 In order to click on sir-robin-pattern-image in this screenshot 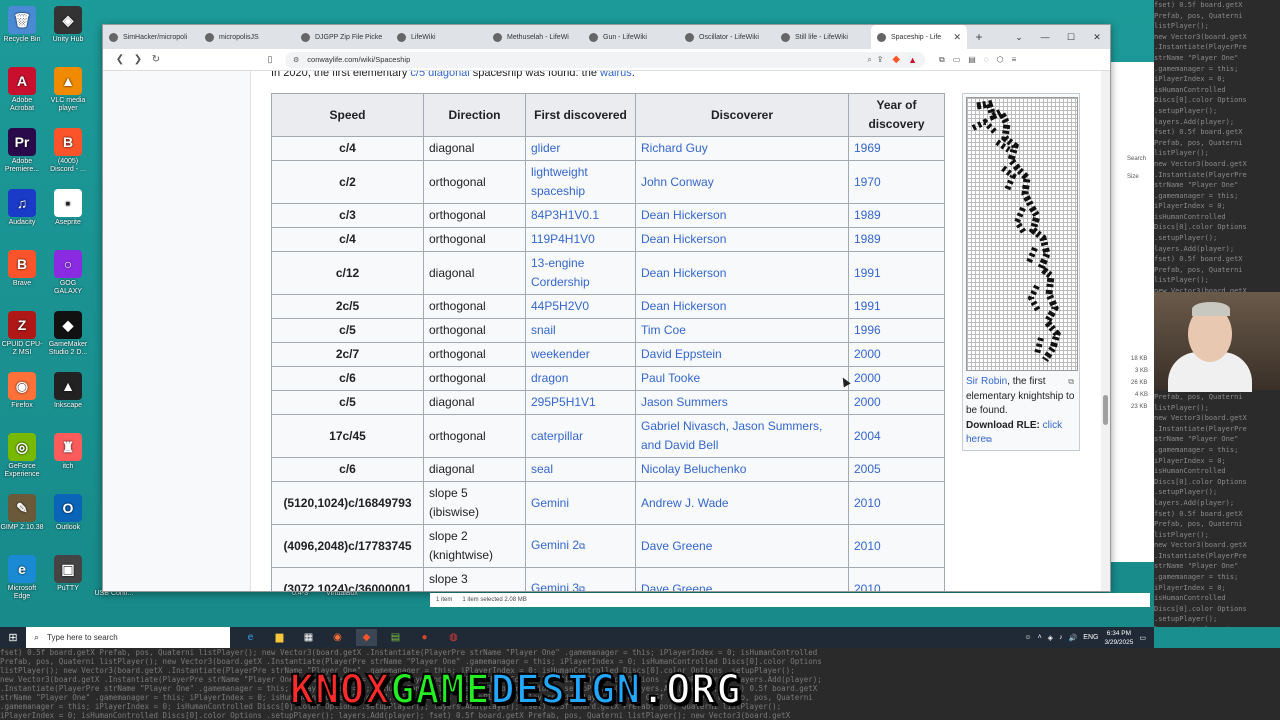, I will do `click(1022, 234)`.